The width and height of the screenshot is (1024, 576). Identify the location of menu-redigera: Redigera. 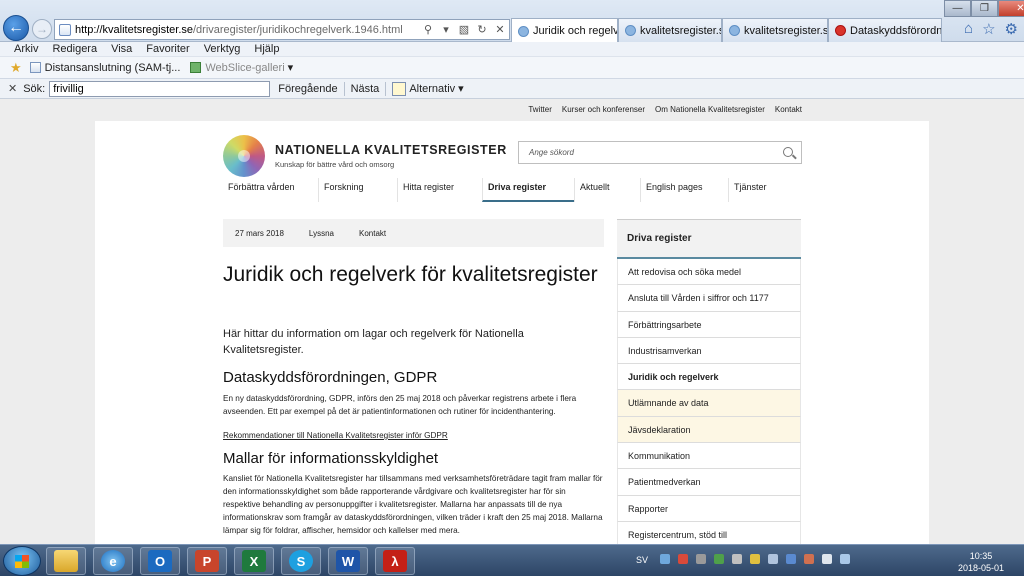
(74, 49).